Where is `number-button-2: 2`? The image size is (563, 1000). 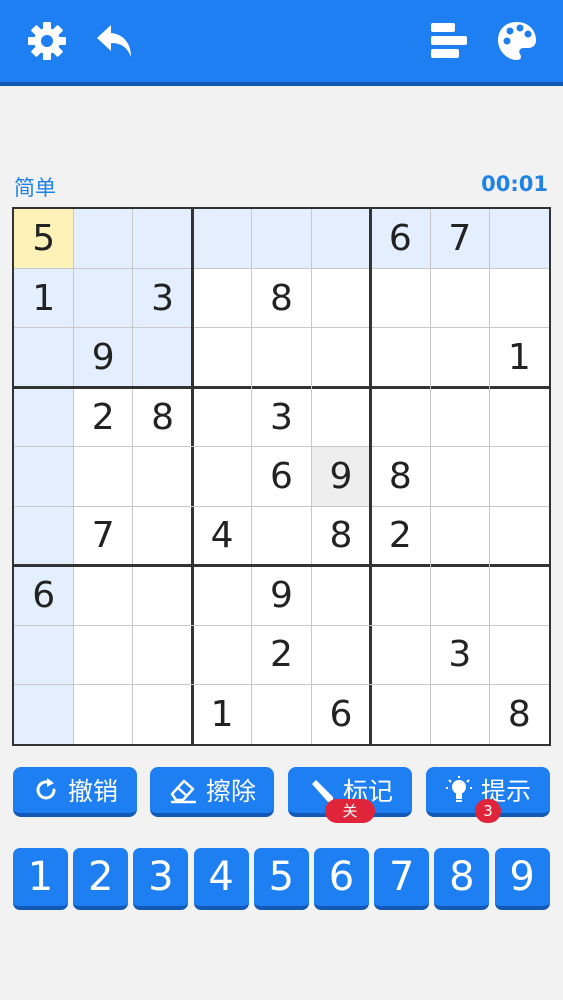 number-button-2: 2 is located at coordinates (101, 879).